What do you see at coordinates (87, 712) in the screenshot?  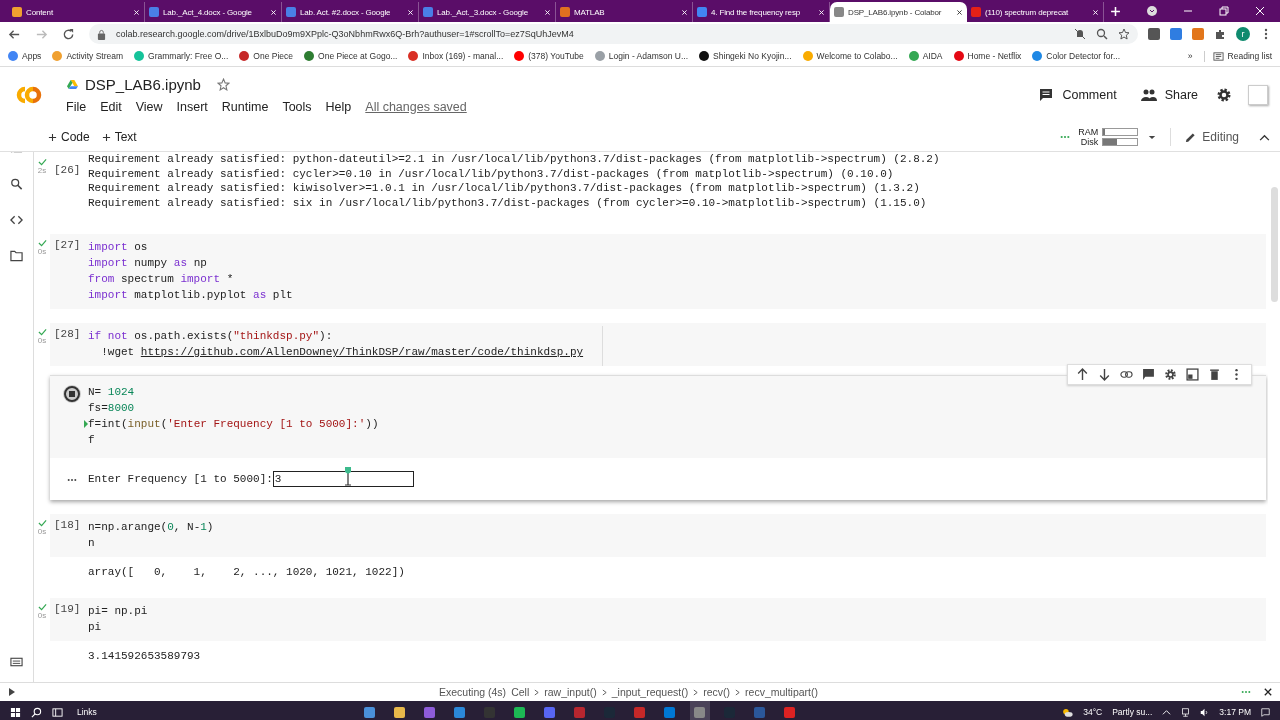 I see `links-toolbar: Links` at bounding box center [87, 712].